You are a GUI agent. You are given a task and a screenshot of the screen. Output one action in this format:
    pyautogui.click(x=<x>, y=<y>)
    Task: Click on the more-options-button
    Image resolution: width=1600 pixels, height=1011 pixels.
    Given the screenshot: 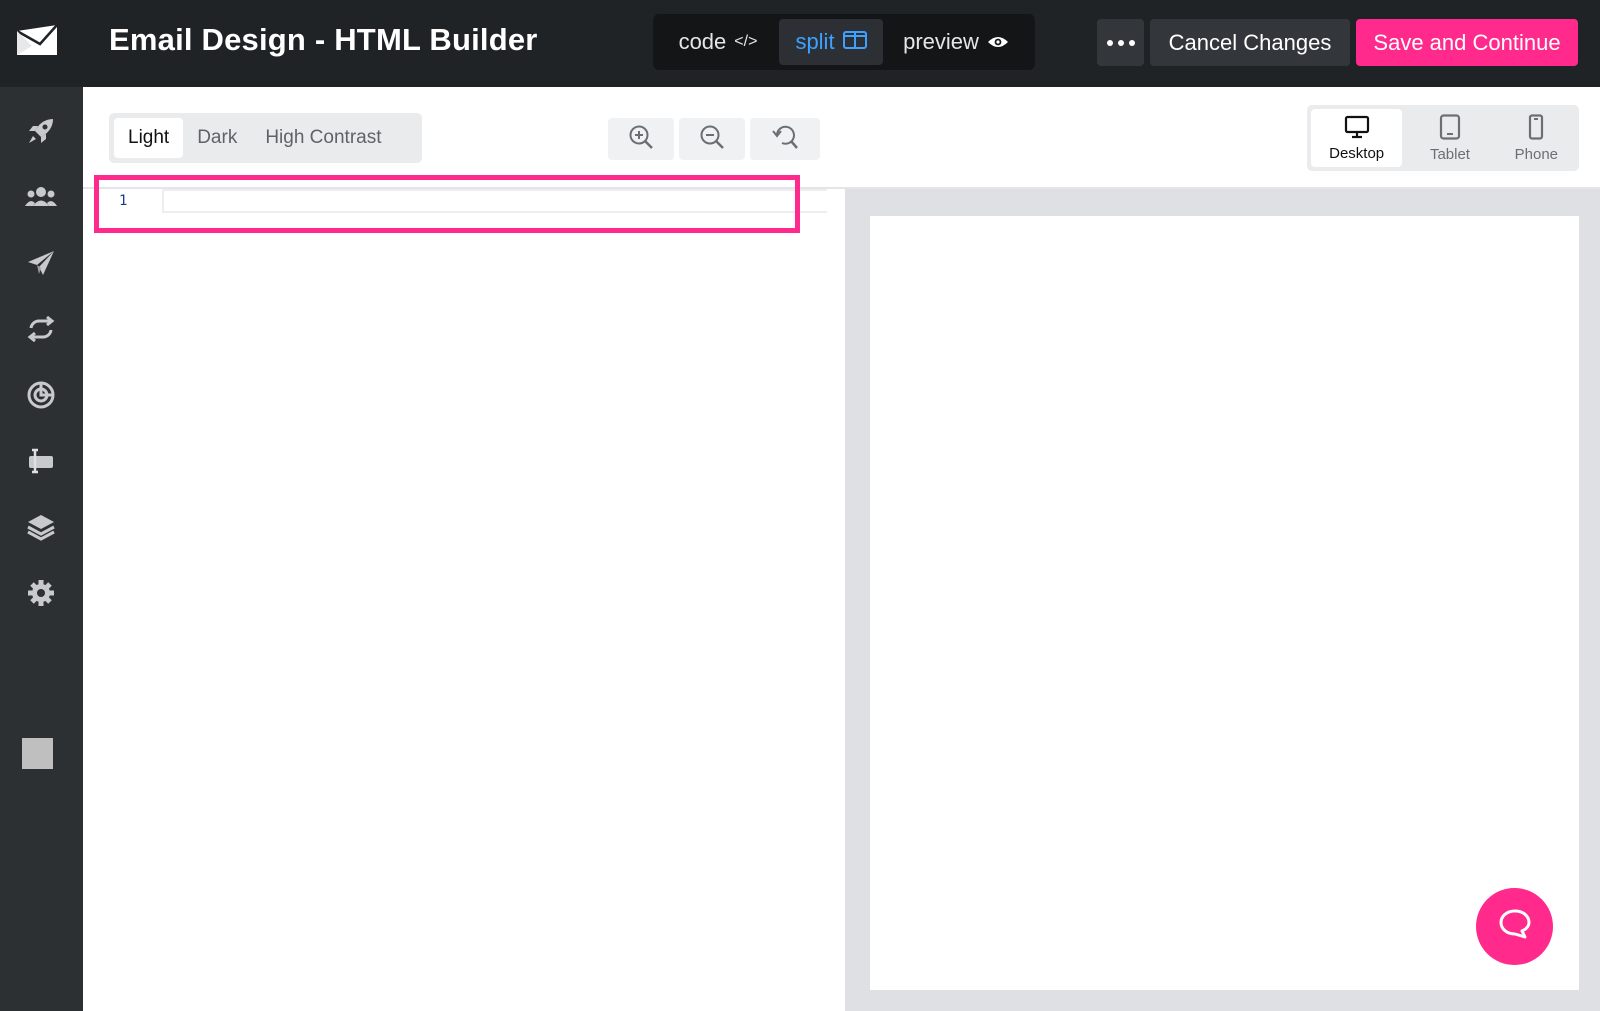 What is the action you would take?
    pyautogui.click(x=1120, y=42)
    